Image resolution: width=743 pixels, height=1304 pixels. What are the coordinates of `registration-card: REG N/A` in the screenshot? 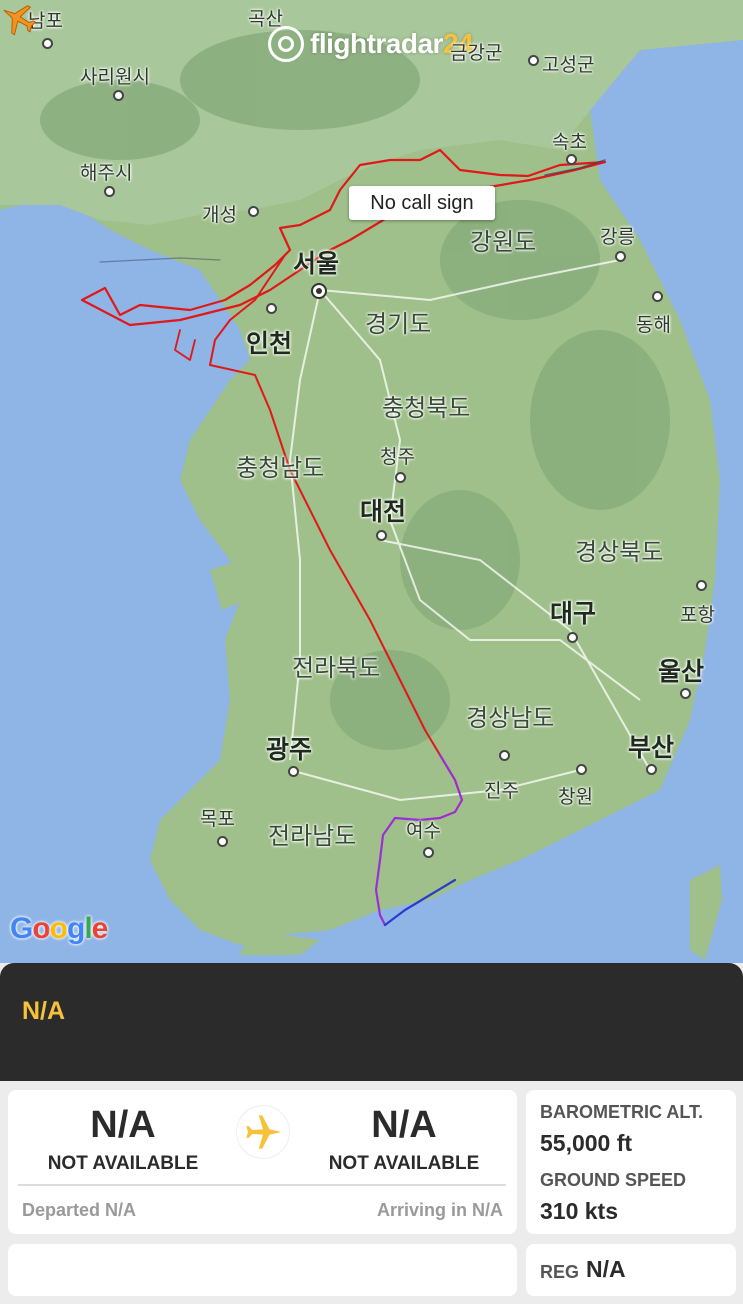 It's located at (631, 1270).